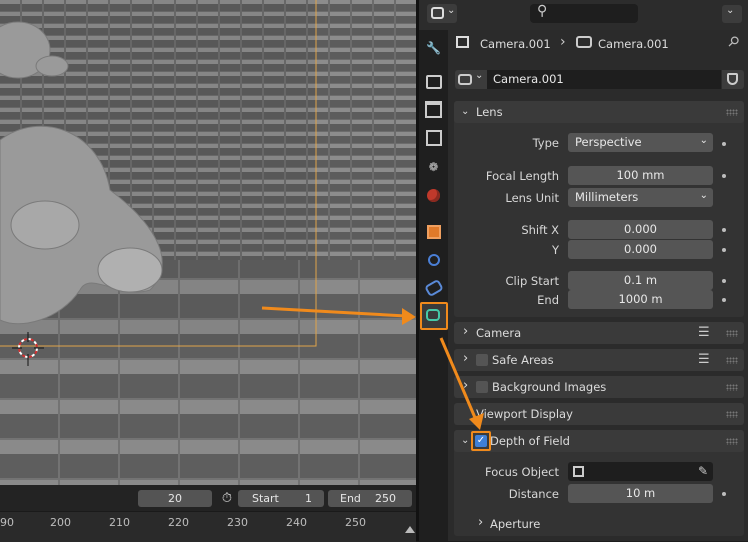 This screenshot has height=542, width=748. I want to click on arrow-right-icon, so click(338, 315).